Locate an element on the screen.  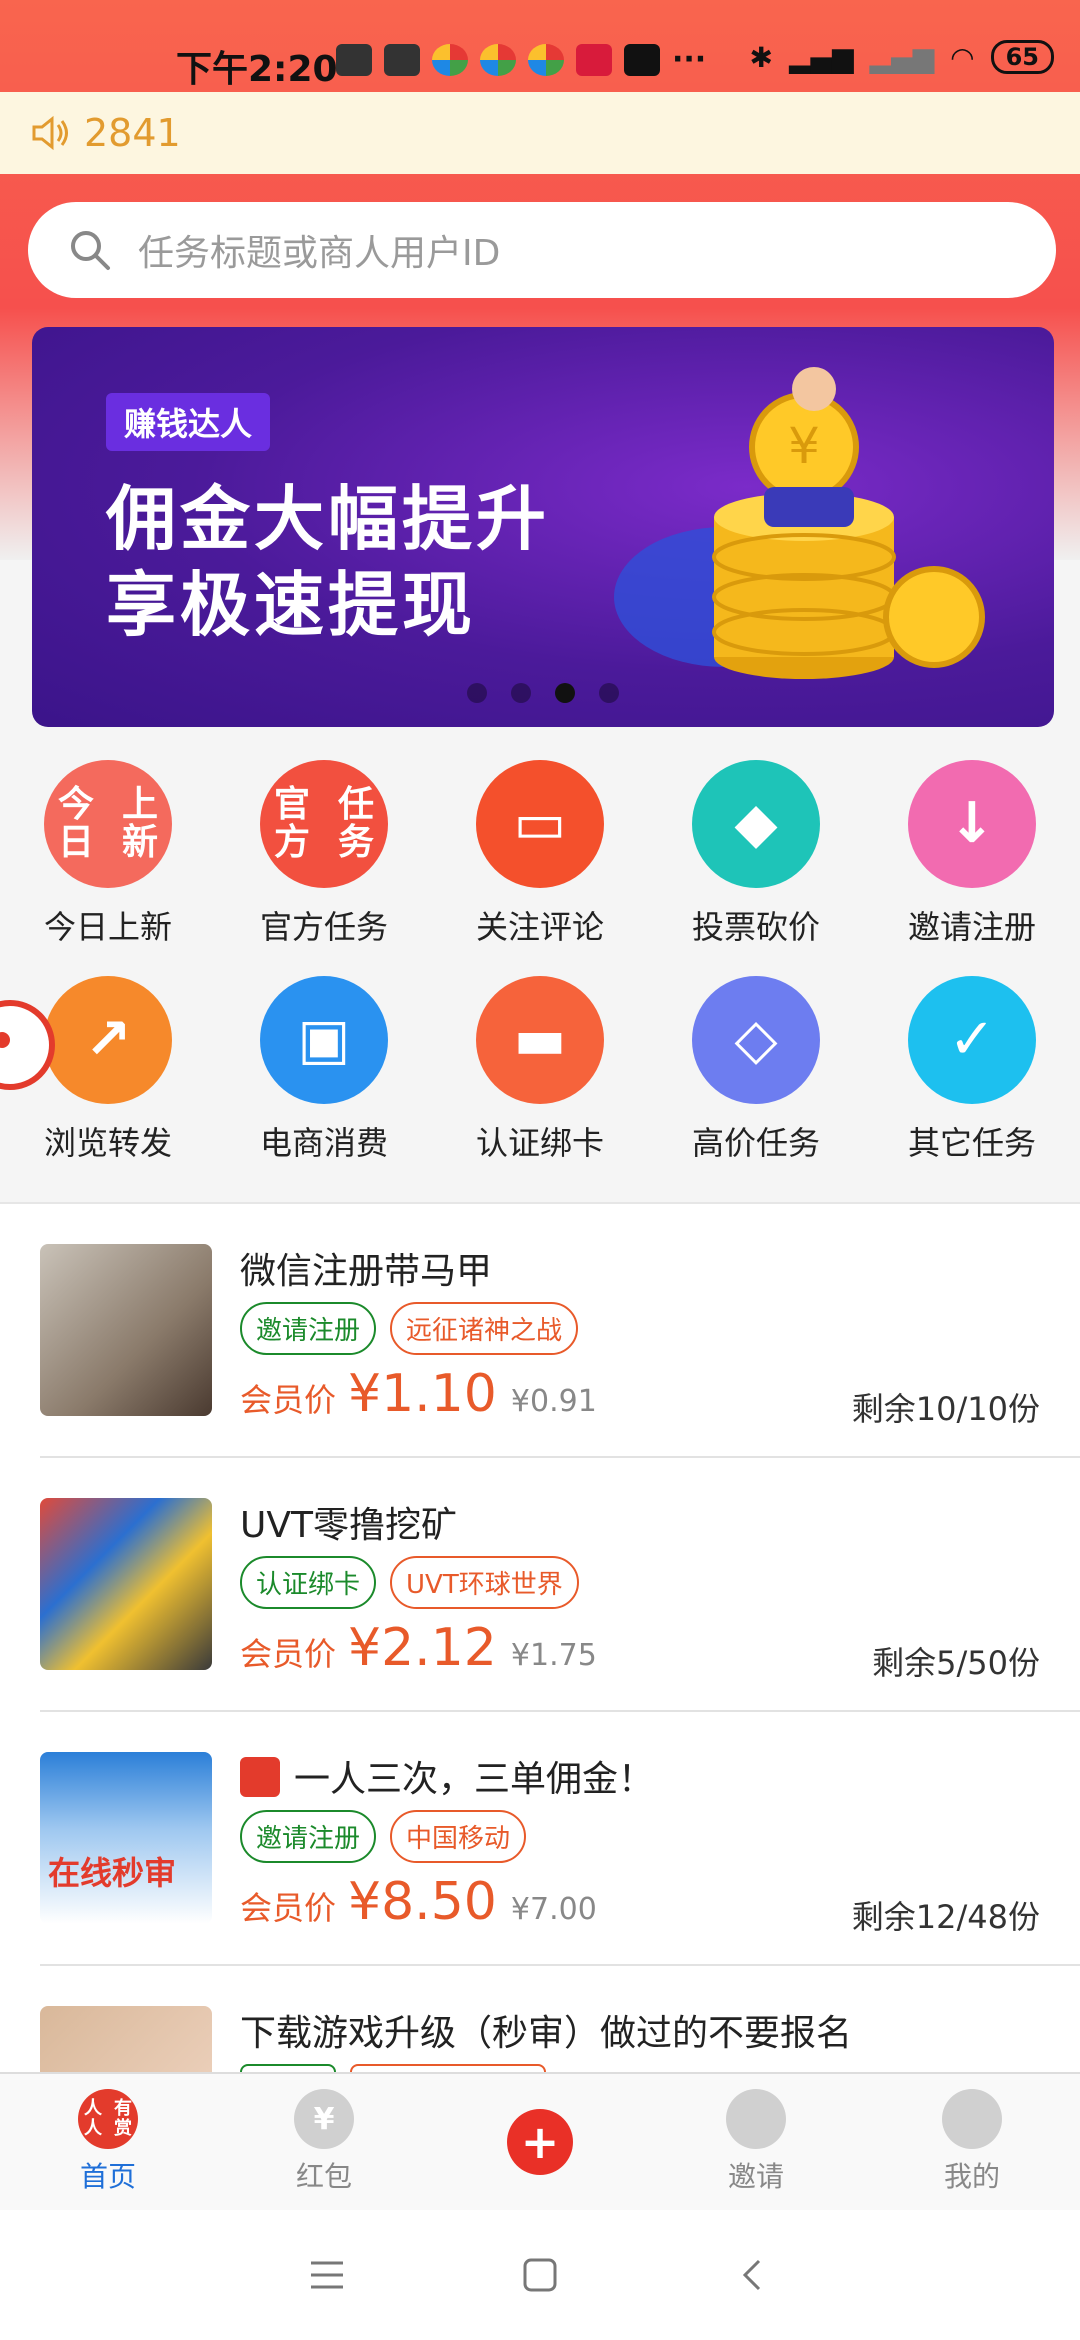
category-item: ▣ 电商消费 is located at coordinates (324, 1084).